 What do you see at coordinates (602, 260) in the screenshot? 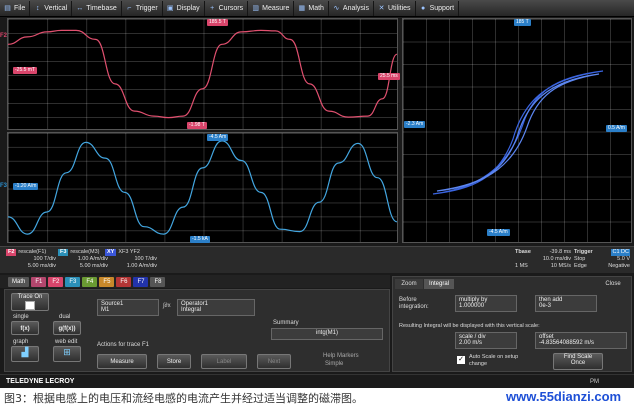
I see `trigger-descriptor: Trigger C1 DC Stop 5.0 V Edge Negative` at bounding box center [602, 260].